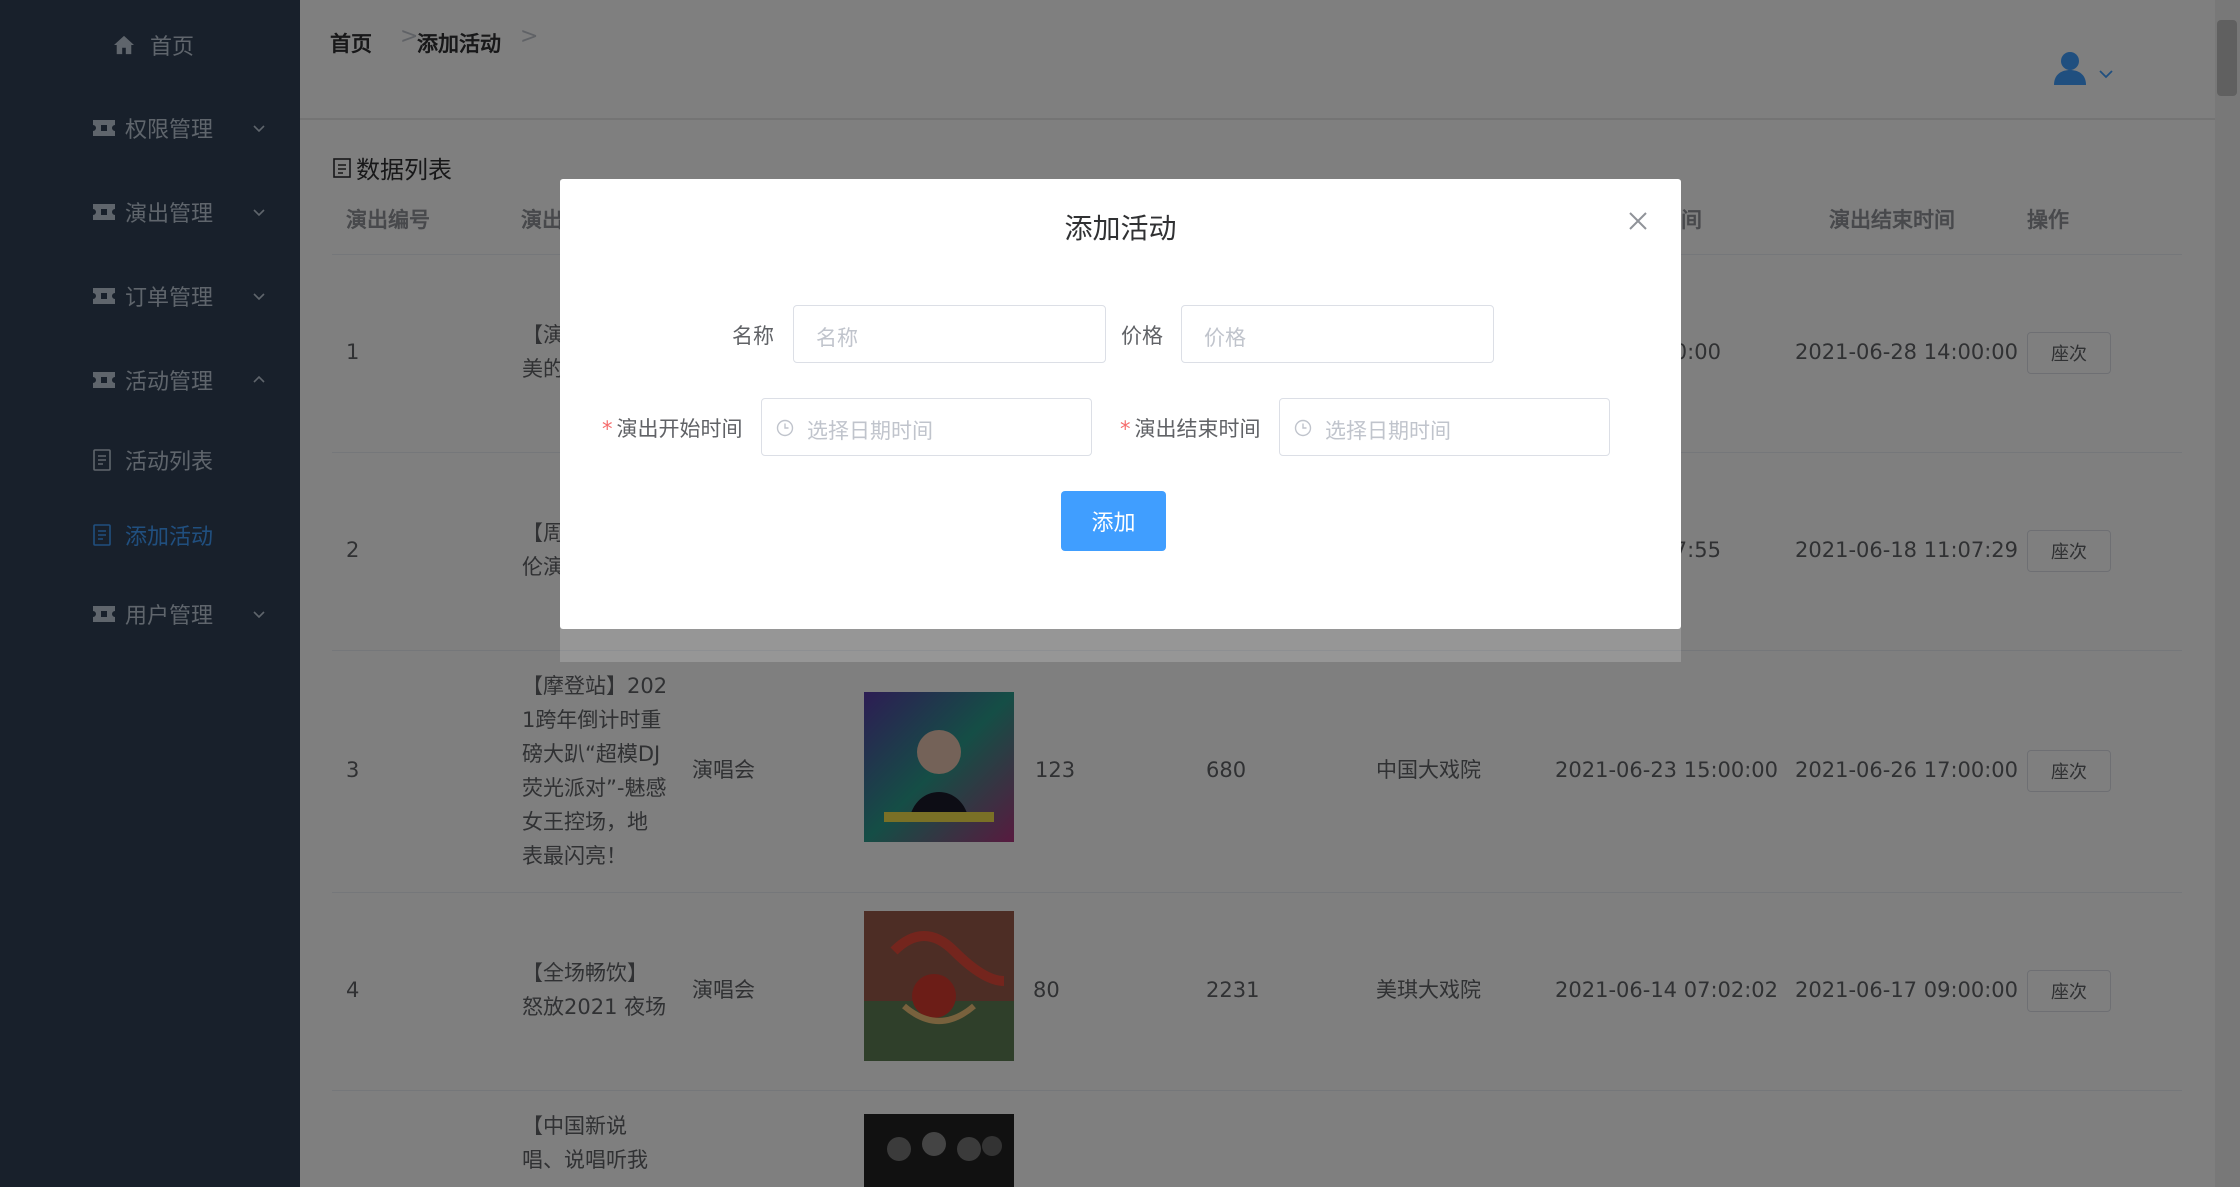 The image size is (2240, 1187). Describe the element at coordinates (837, 338) in the screenshot. I see `name-placeholder: 名称` at that location.